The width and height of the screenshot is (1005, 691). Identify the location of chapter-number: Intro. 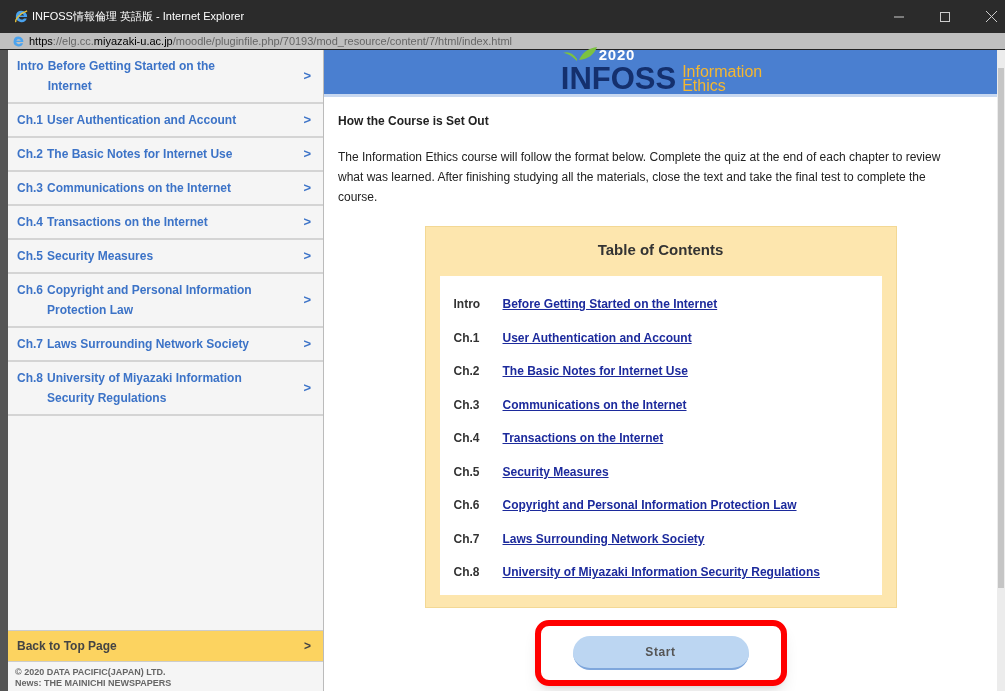
(467, 305).